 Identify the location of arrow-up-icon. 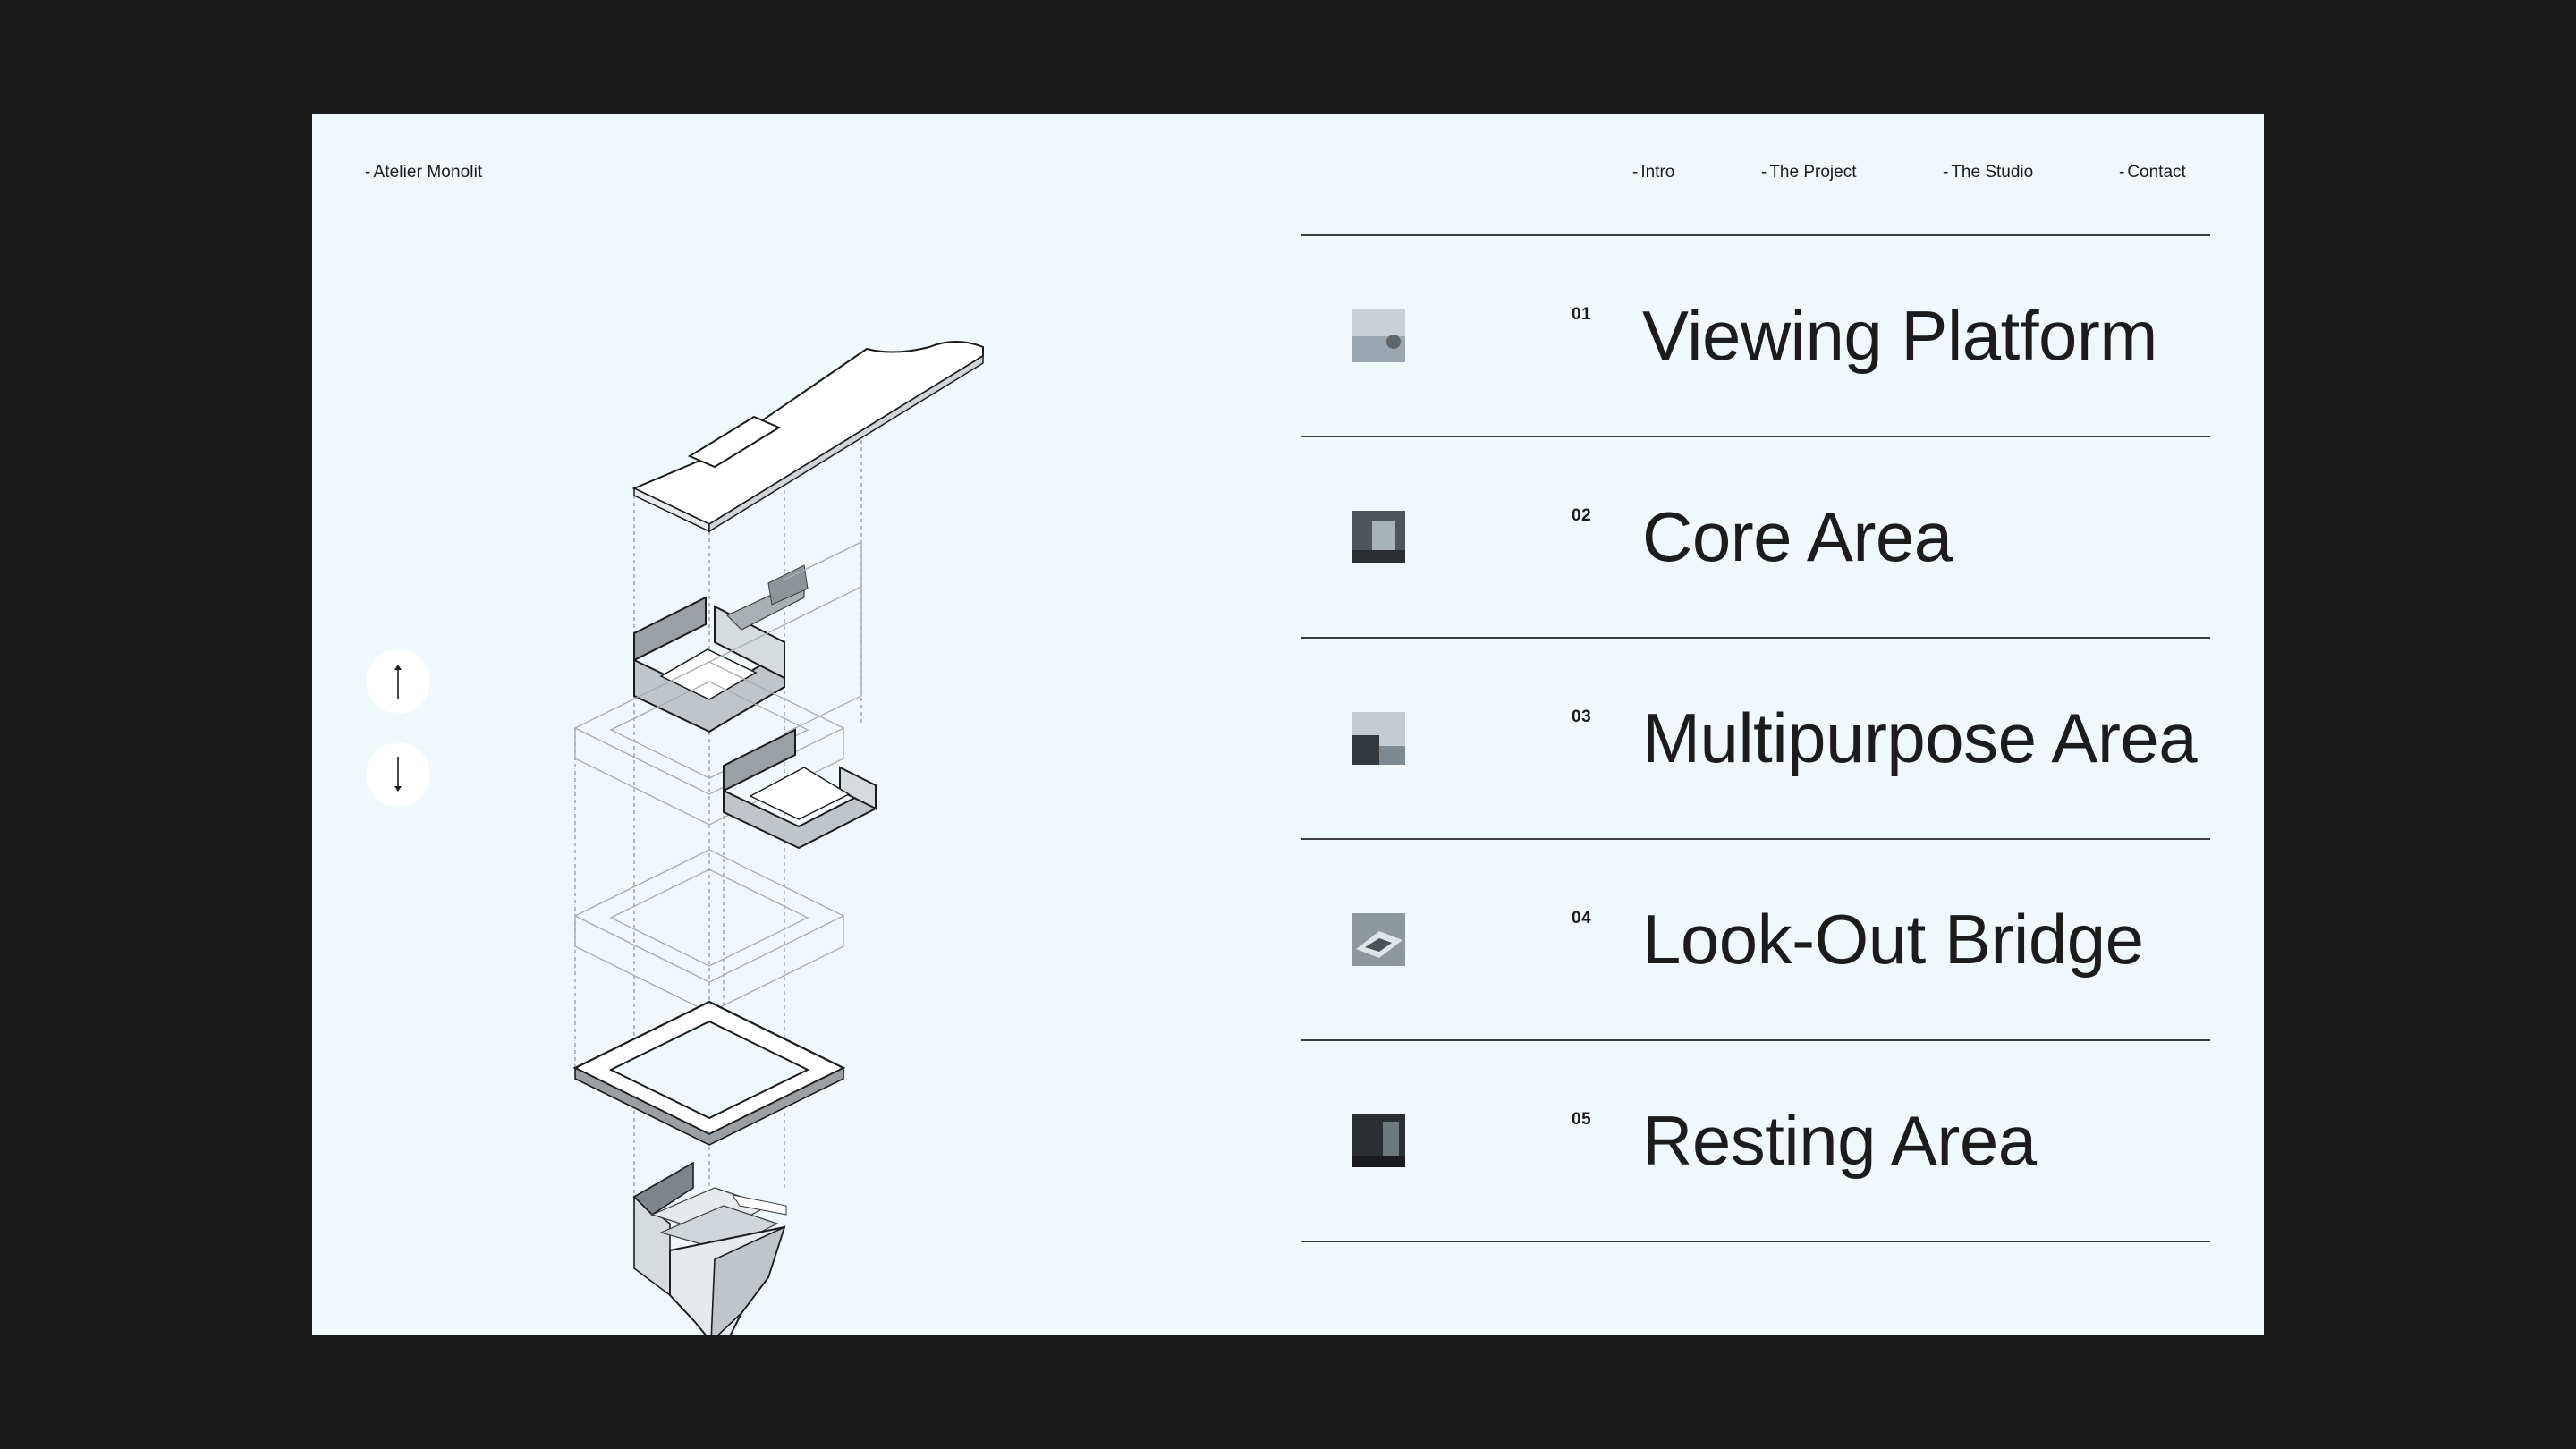
(398, 682).